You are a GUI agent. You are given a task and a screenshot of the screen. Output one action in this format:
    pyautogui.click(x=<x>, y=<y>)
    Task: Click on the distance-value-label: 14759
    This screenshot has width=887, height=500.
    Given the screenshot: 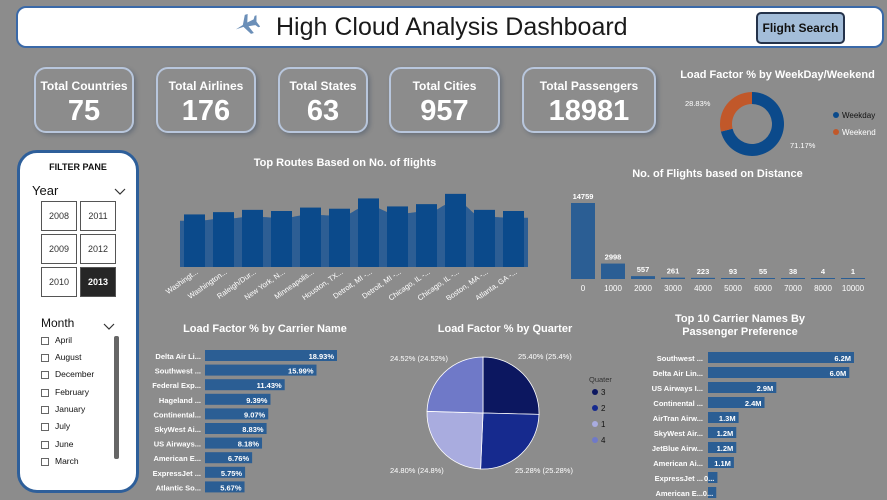 What is the action you would take?
    pyautogui.click(x=583, y=196)
    